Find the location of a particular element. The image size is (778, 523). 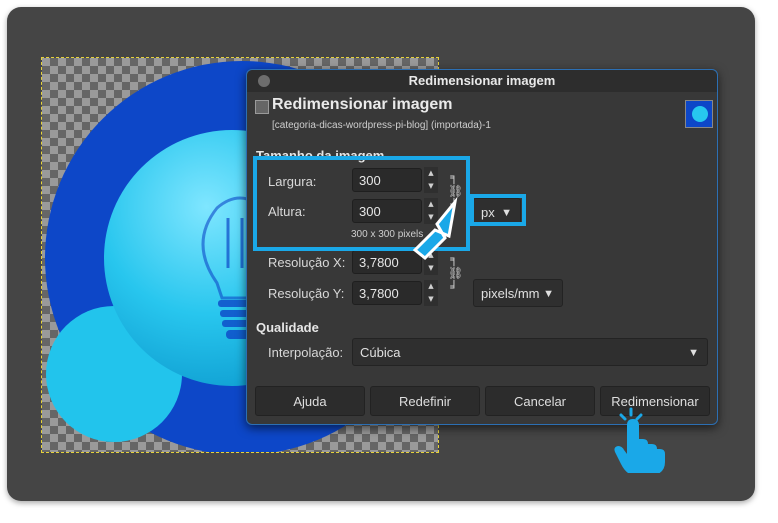

interpolation-select: Cúbica ▼ is located at coordinates (530, 352).